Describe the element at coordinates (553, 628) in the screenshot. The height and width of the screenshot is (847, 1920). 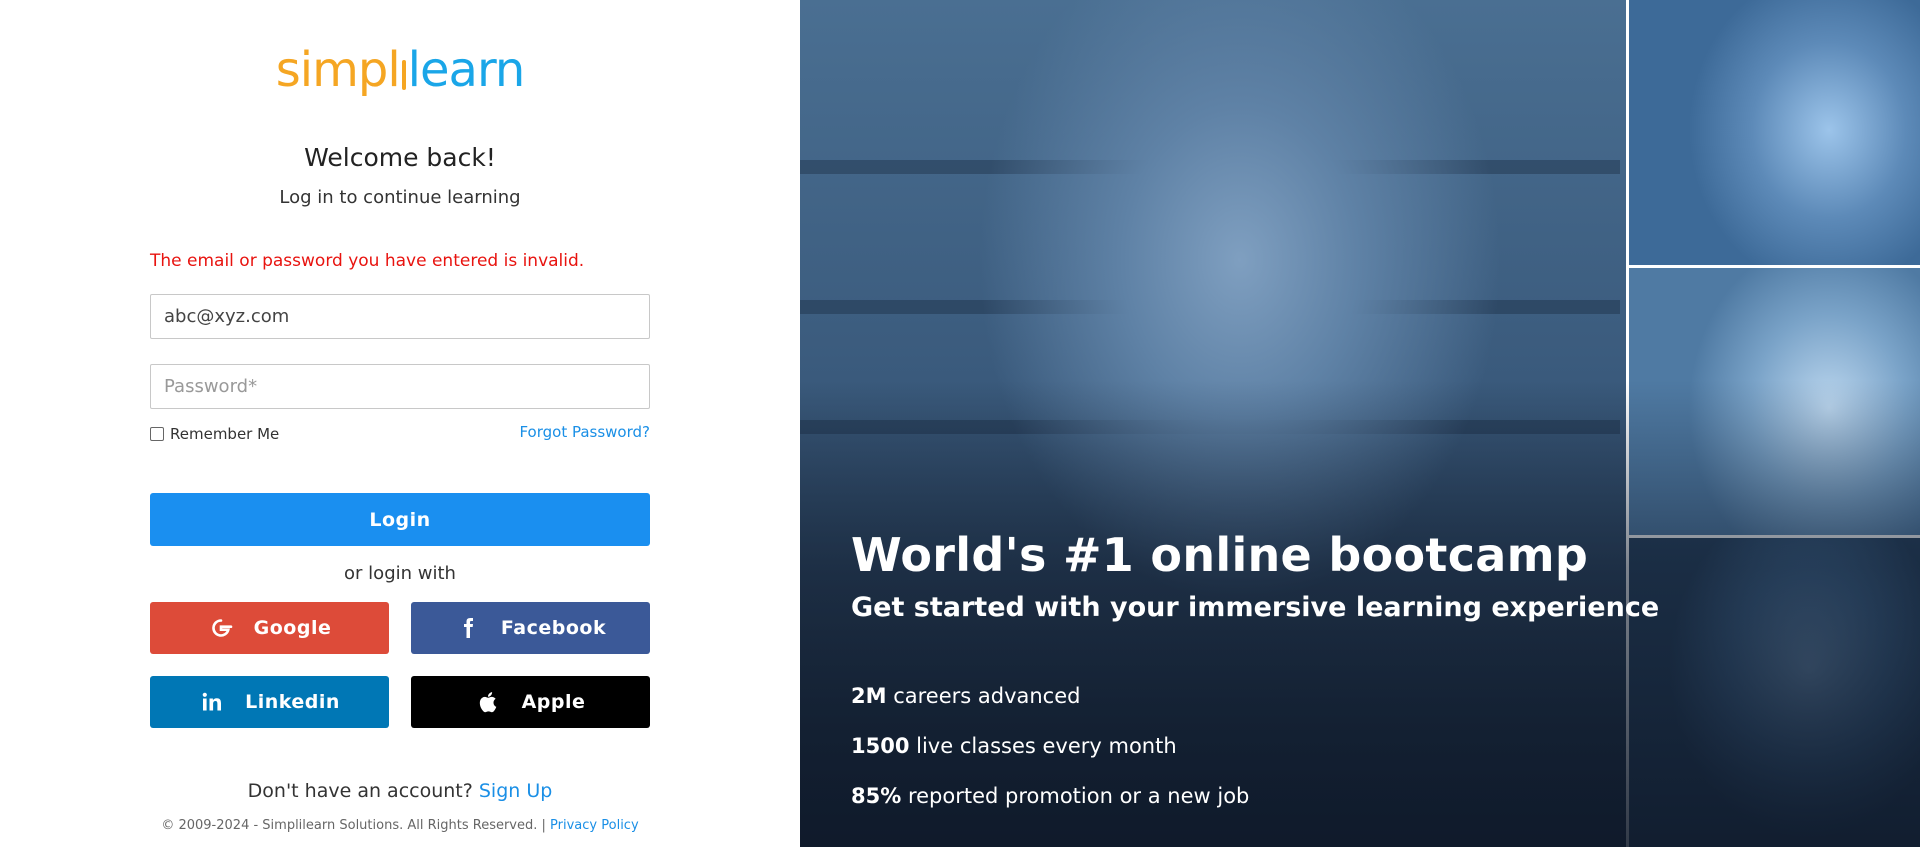
I see `facebook-label: Facebook` at that location.